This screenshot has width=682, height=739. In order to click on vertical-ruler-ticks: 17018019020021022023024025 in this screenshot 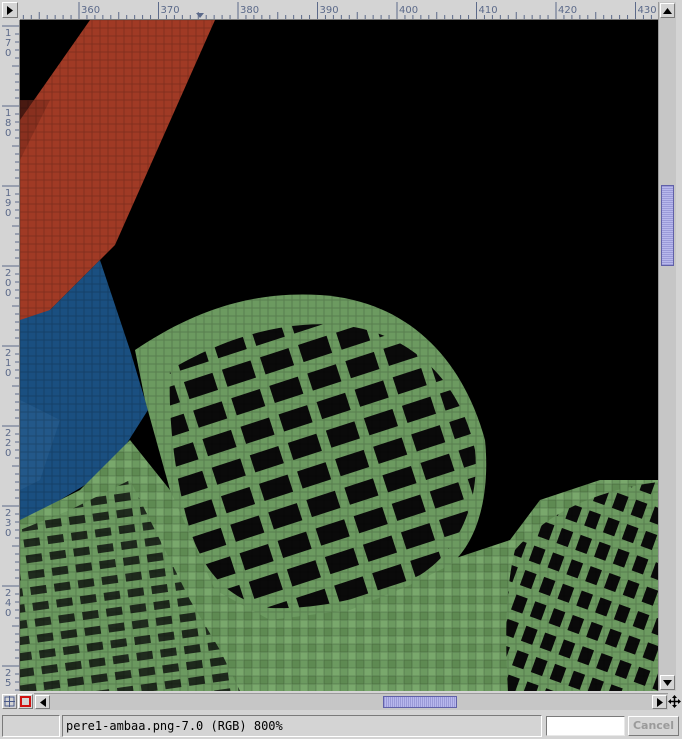, I will do `click(10, 358)`.